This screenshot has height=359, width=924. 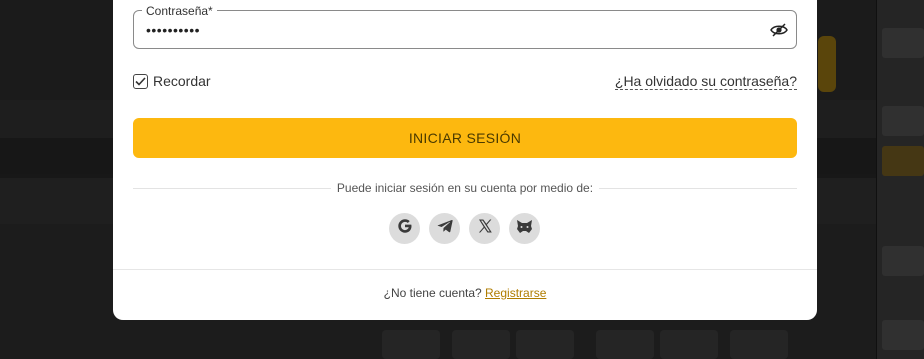 I want to click on fox-icon, so click(x=524, y=229).